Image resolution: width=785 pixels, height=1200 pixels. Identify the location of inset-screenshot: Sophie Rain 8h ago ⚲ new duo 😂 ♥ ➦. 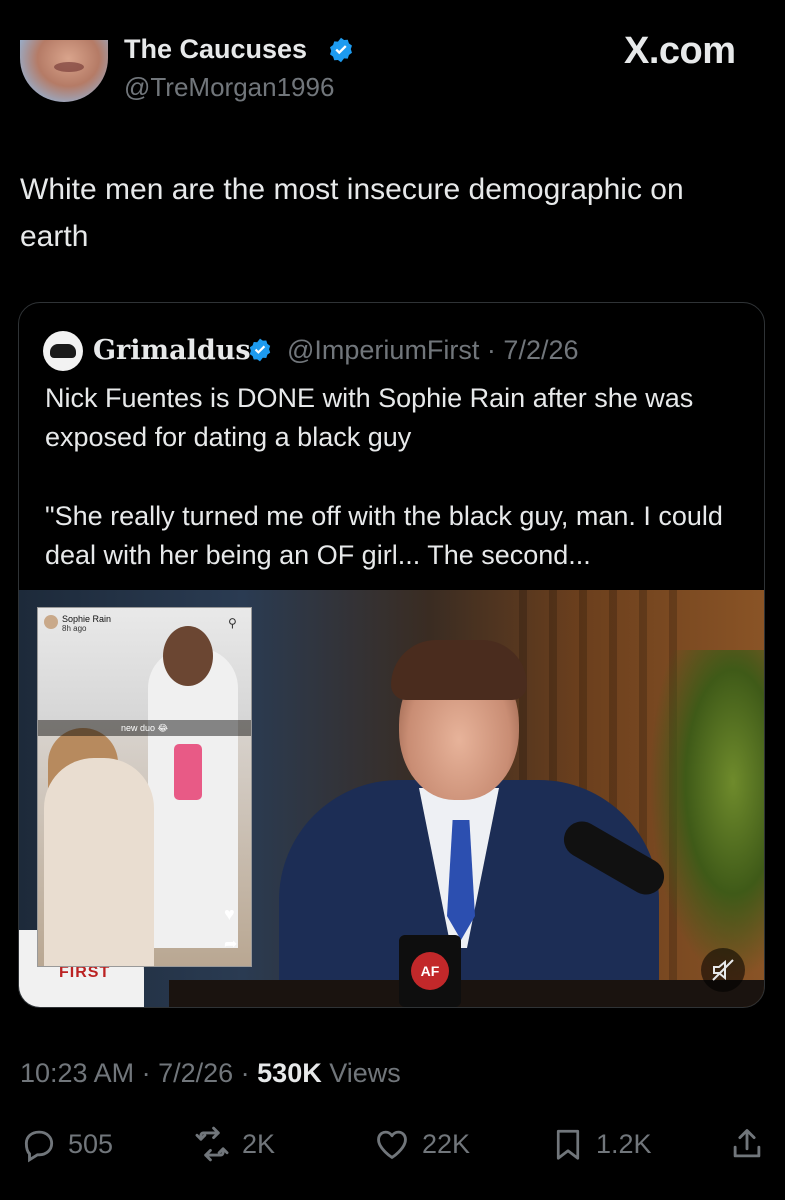
(144, 787).